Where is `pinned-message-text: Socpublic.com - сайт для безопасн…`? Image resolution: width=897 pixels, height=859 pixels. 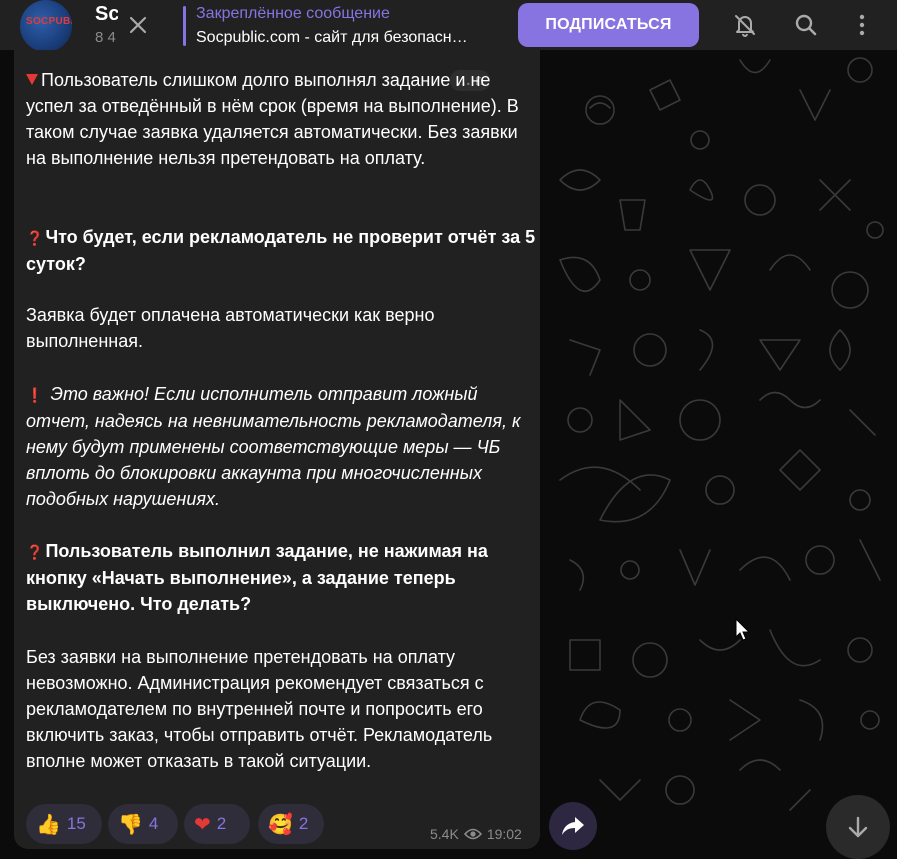 pinned-message-text: Socpublic.com - сайт для безопасн… is located at coordinates (332, 38).